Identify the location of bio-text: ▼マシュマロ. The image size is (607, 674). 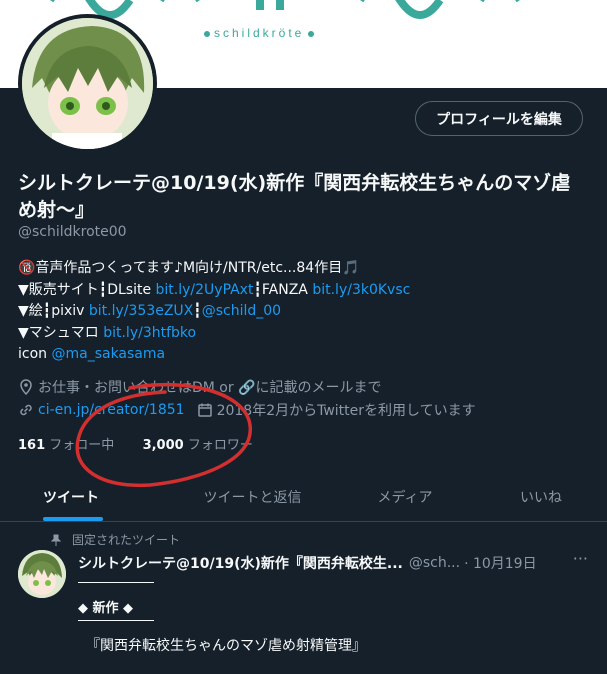
(61, 332).